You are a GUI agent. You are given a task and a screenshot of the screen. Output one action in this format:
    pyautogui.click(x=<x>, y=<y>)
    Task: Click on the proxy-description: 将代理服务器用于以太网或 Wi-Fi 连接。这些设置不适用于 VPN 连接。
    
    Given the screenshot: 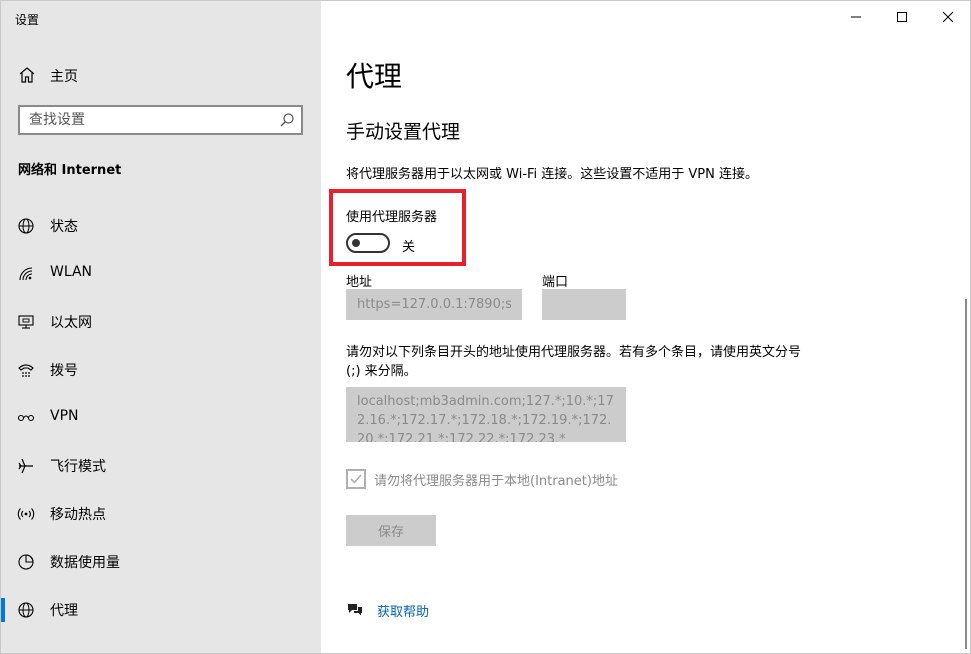 What is the action you would take?
    pyautogui.click(x=552, y=174)
    